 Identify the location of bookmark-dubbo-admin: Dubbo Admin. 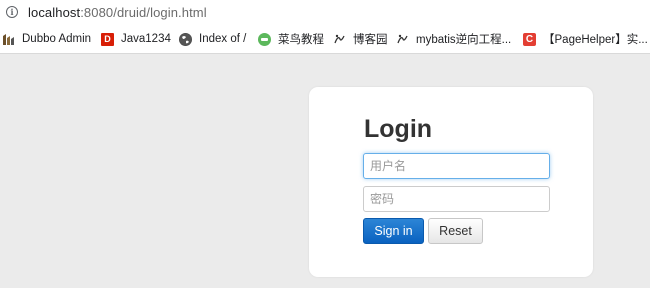
(46, 39).